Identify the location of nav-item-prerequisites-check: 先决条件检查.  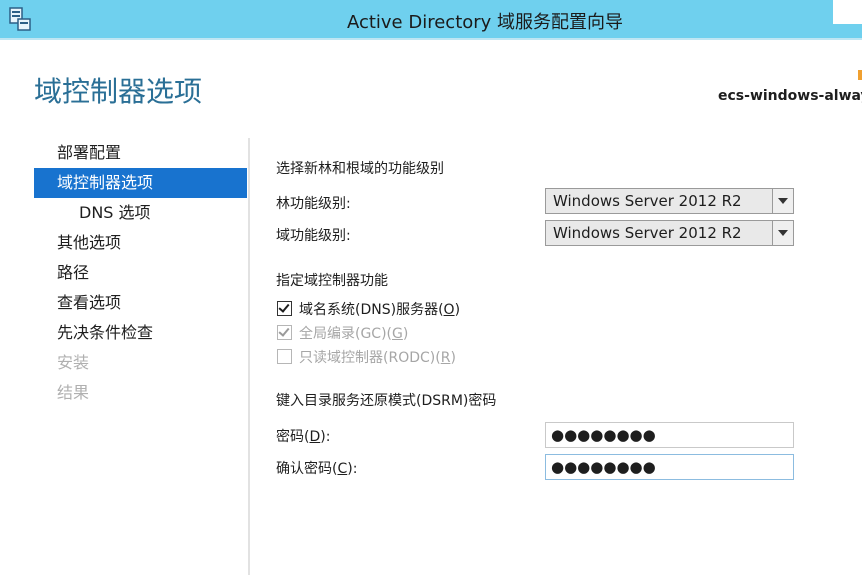
(140, 333).